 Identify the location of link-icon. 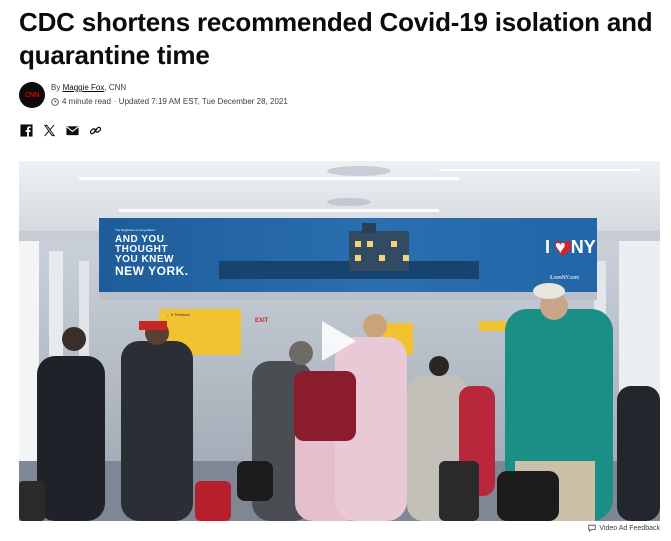
(95, 130).